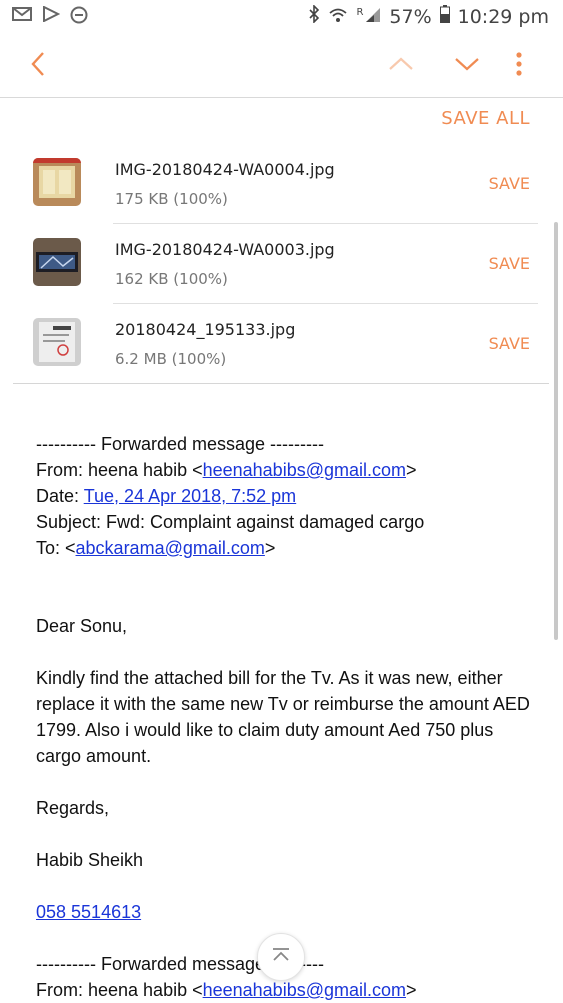 Image resolution: width=563 pixels, height=1003 pixels. Describe the element at coordinates (304, 990) in the screenshot. I see `from-email-link-2: heenahabibs@gmail.com` at that location.